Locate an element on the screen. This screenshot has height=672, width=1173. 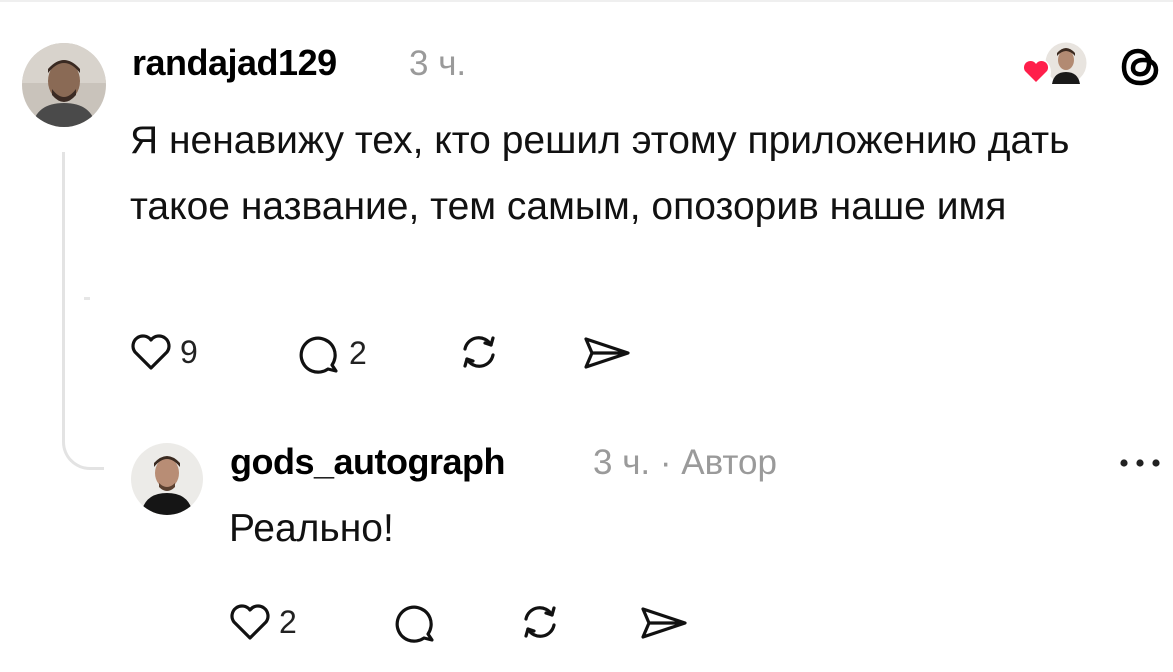
comment-button: 2 is located at coordinates (332, 353).